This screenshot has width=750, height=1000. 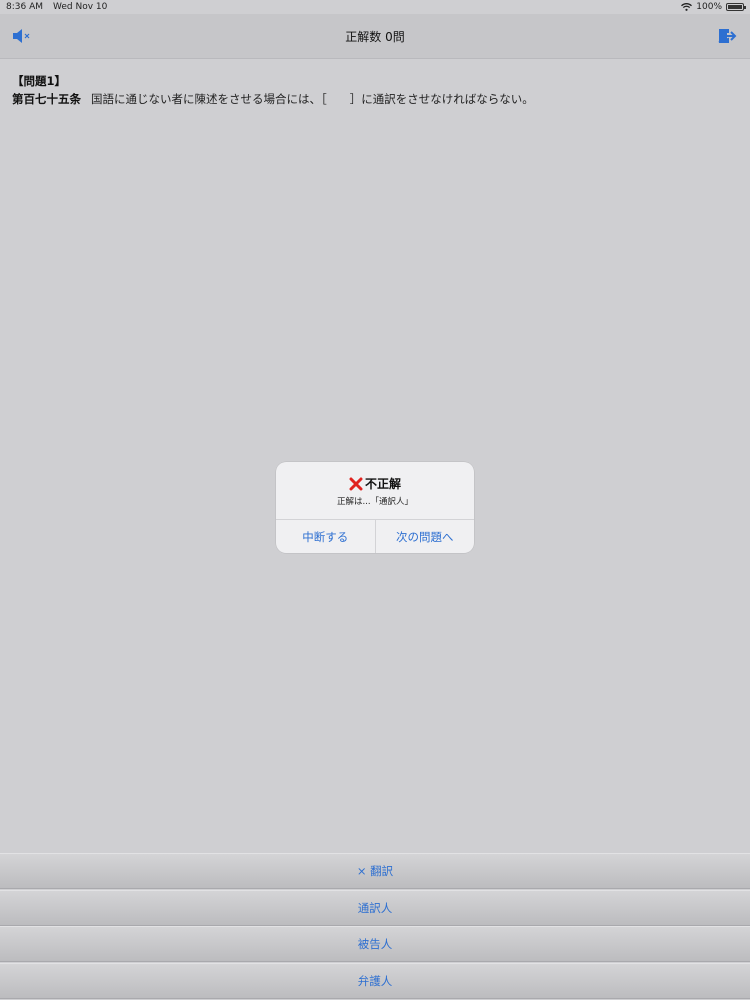 What do you see at coordinates (312, 99) in the screenshot?
I see `question-text: 国語に通じない者に陳述をさせる場合には、［ ］に通訳をさせなければならない。` at bounding box center [312, 99].